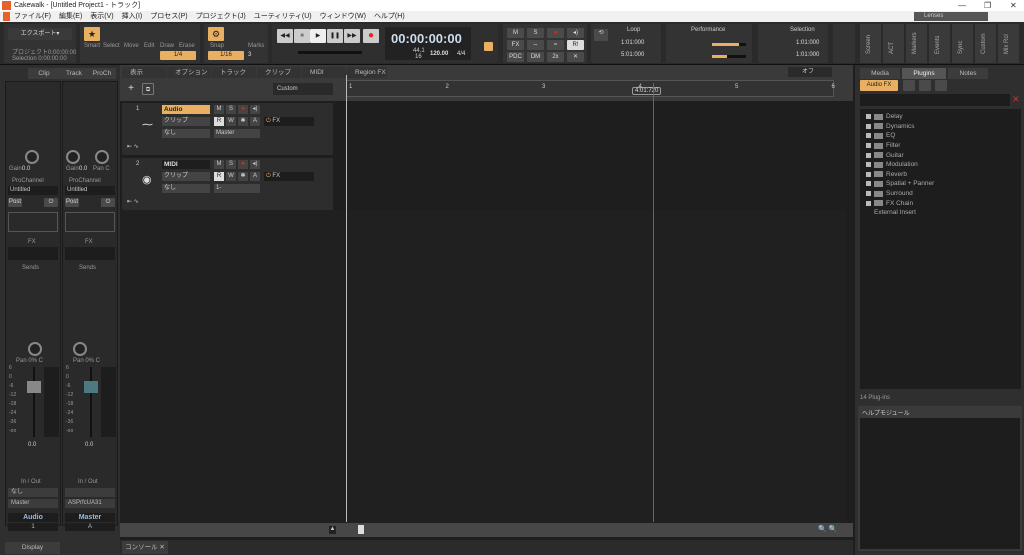  Describe the element at coordinates (111, 46) in the screenshot. I see `tool-label: Select` at that location.